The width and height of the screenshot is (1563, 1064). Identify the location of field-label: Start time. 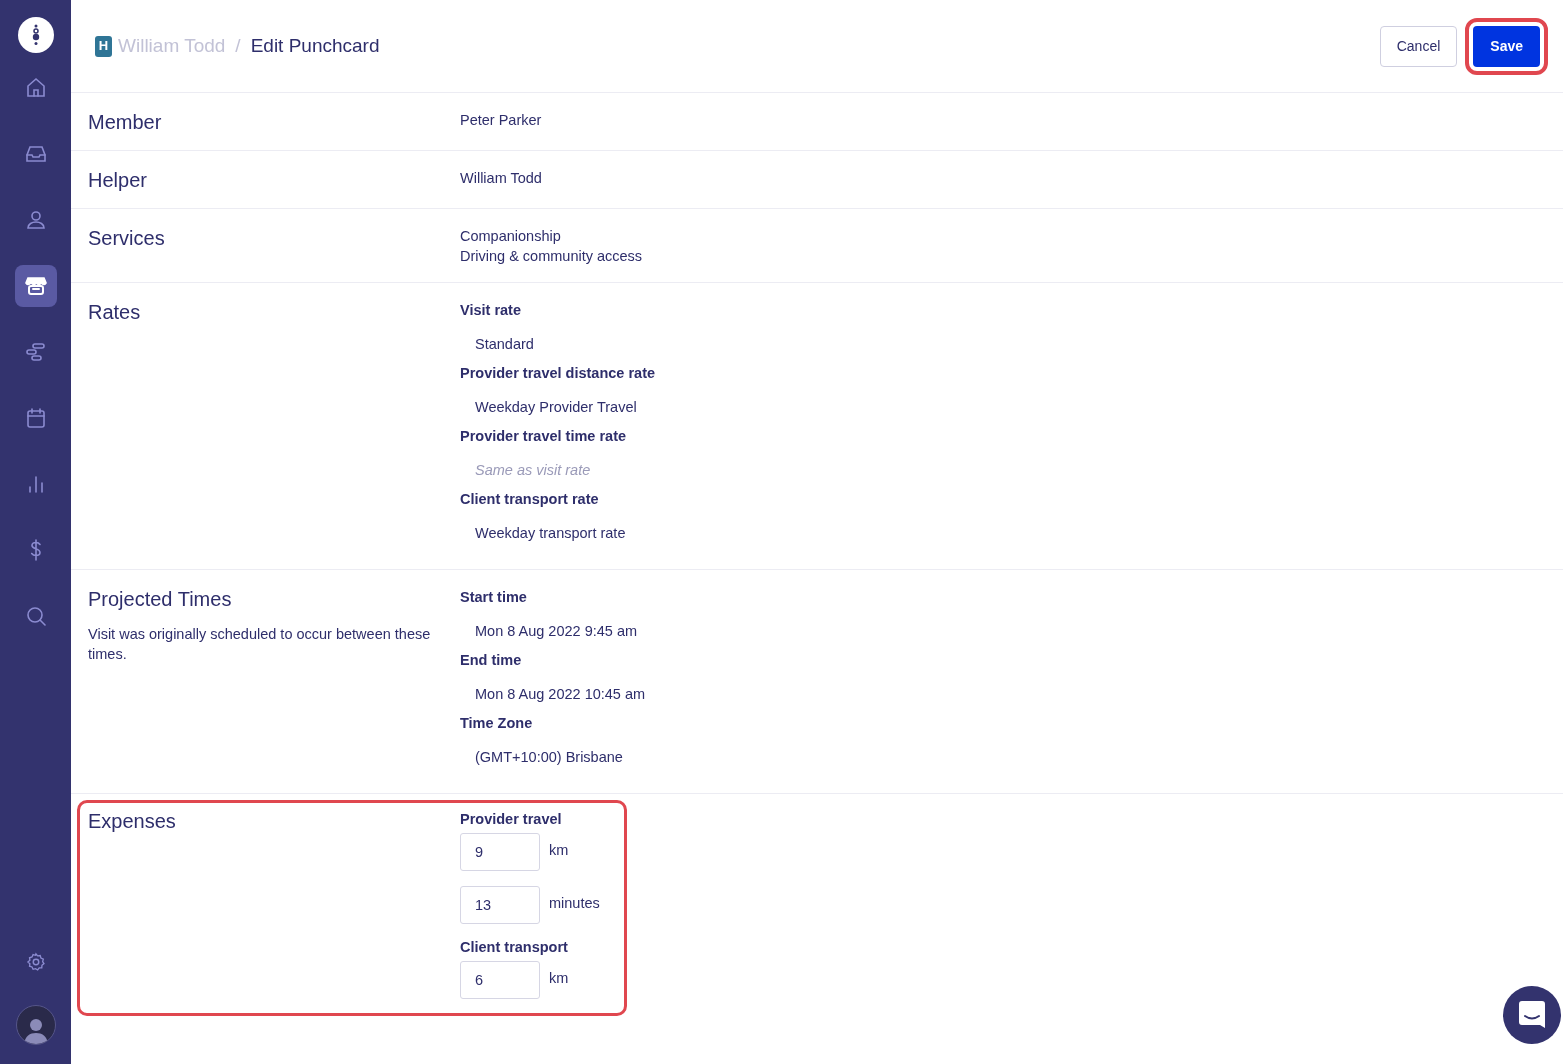
(494, 597).